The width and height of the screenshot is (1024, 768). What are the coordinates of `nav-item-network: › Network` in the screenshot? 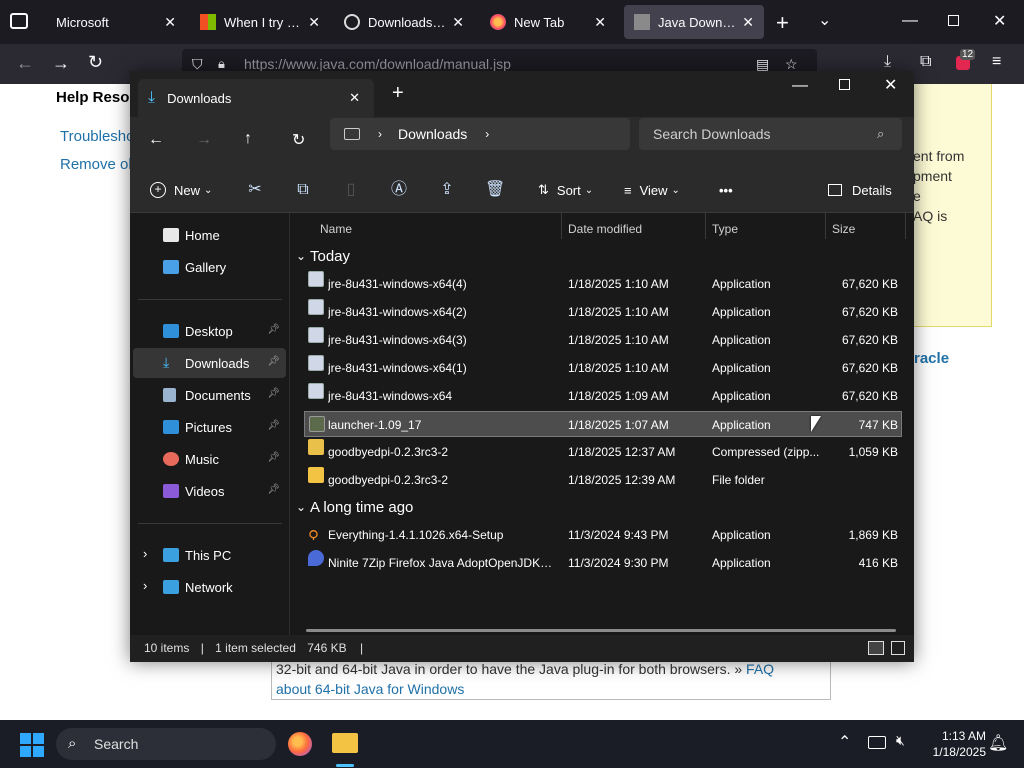 It's located at (209, 587).